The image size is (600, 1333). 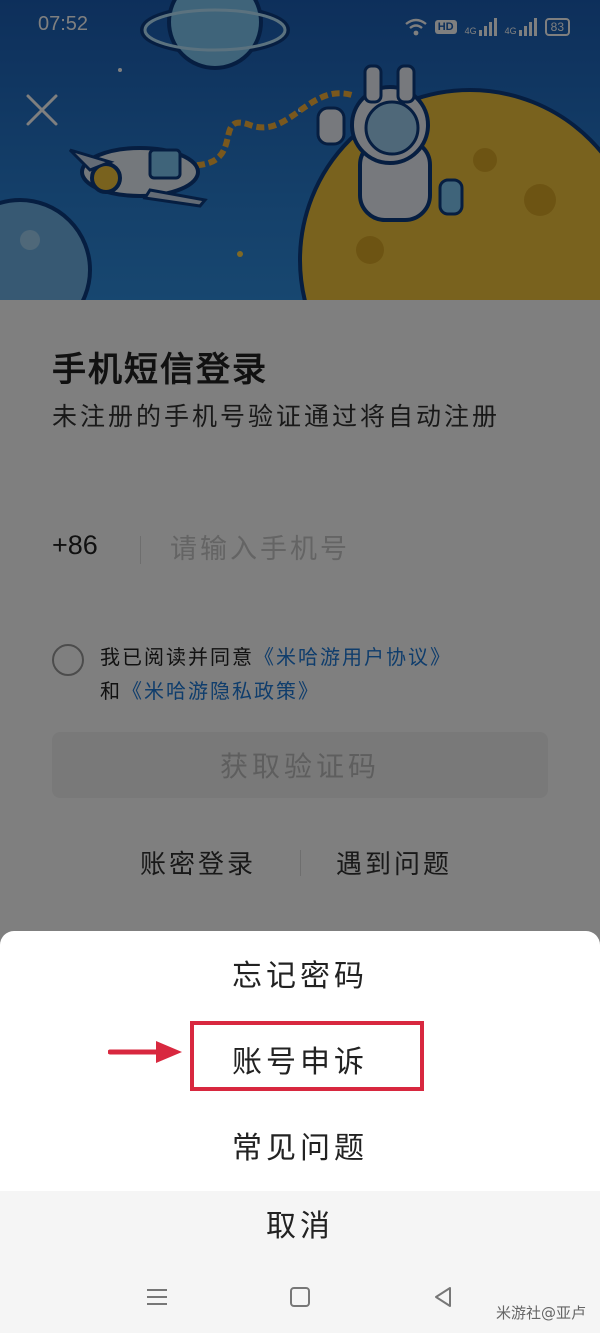 What do you see at coordinates (300, 973) in the screenshot?
I see `forgot-password-option: 忘记密码` at bounding box center [300, 973].